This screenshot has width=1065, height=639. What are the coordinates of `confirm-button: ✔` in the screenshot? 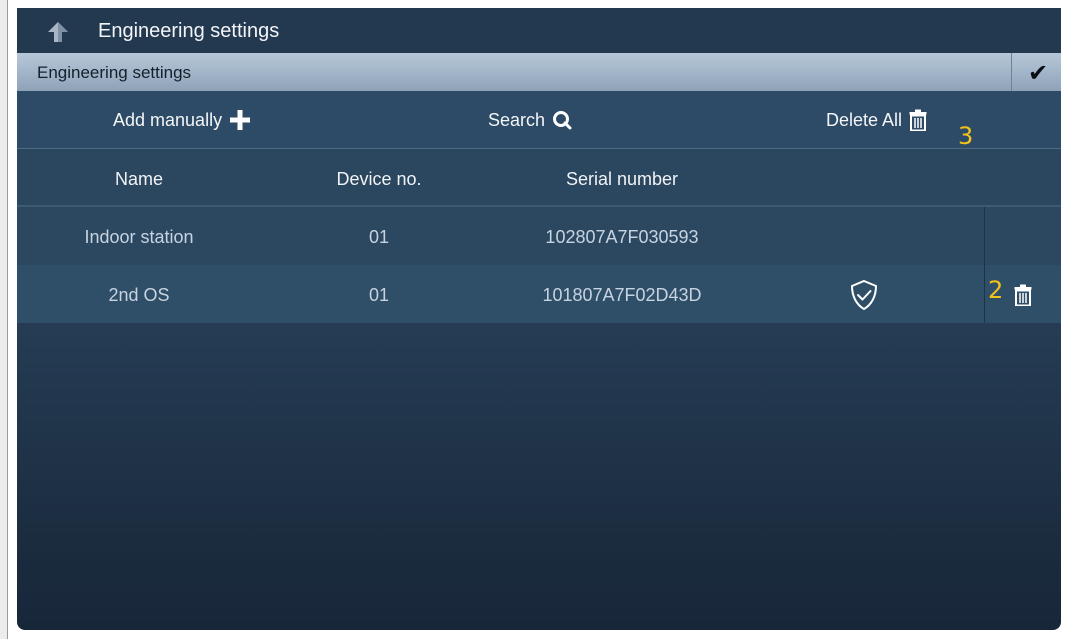 It's located at (1036, 72).